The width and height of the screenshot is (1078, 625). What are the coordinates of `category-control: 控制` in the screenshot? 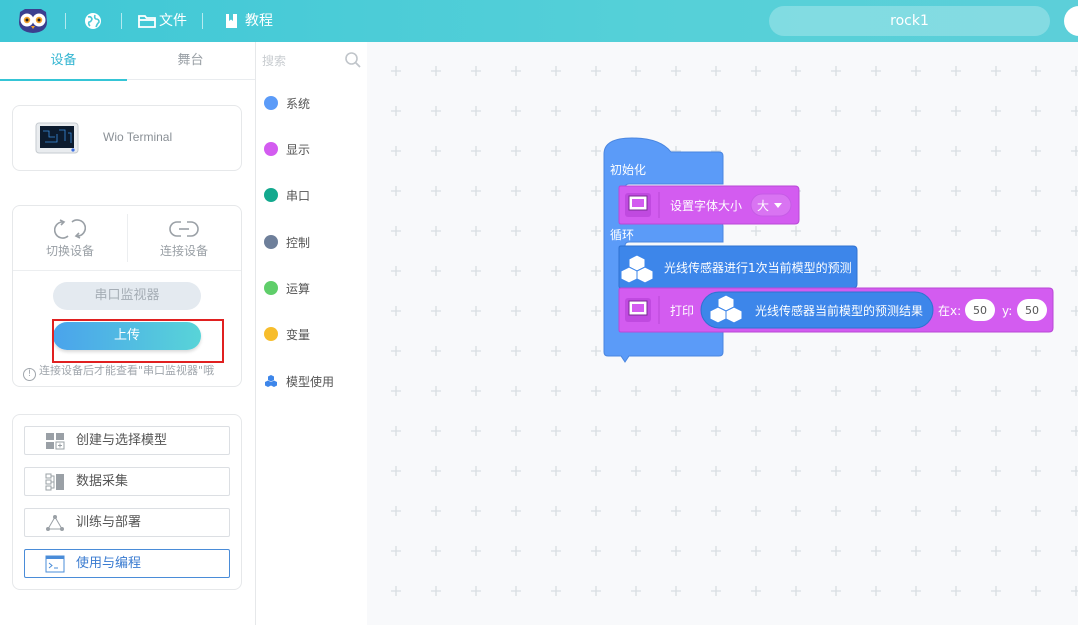 It's located at (314, 242).